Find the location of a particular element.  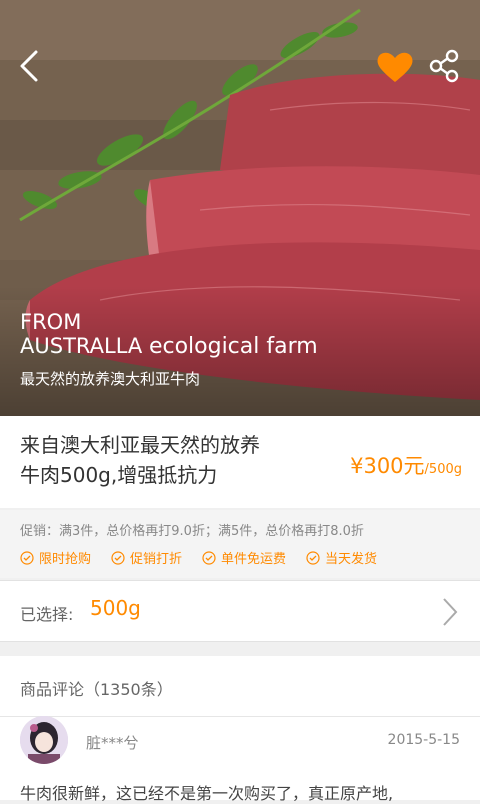

price-value: ¥300元 is located at coordinates (387, 466).